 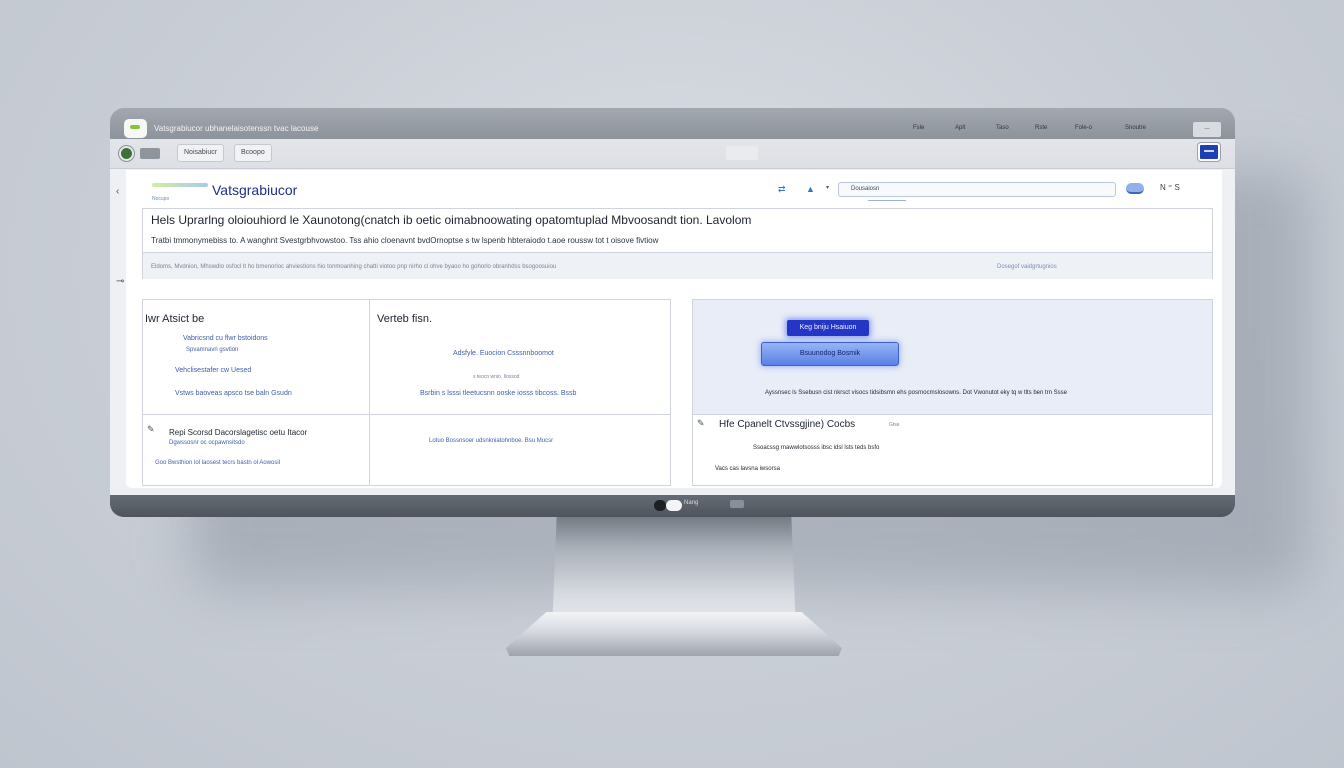 I want to click on profile-button, so click(x=1209, y=152).